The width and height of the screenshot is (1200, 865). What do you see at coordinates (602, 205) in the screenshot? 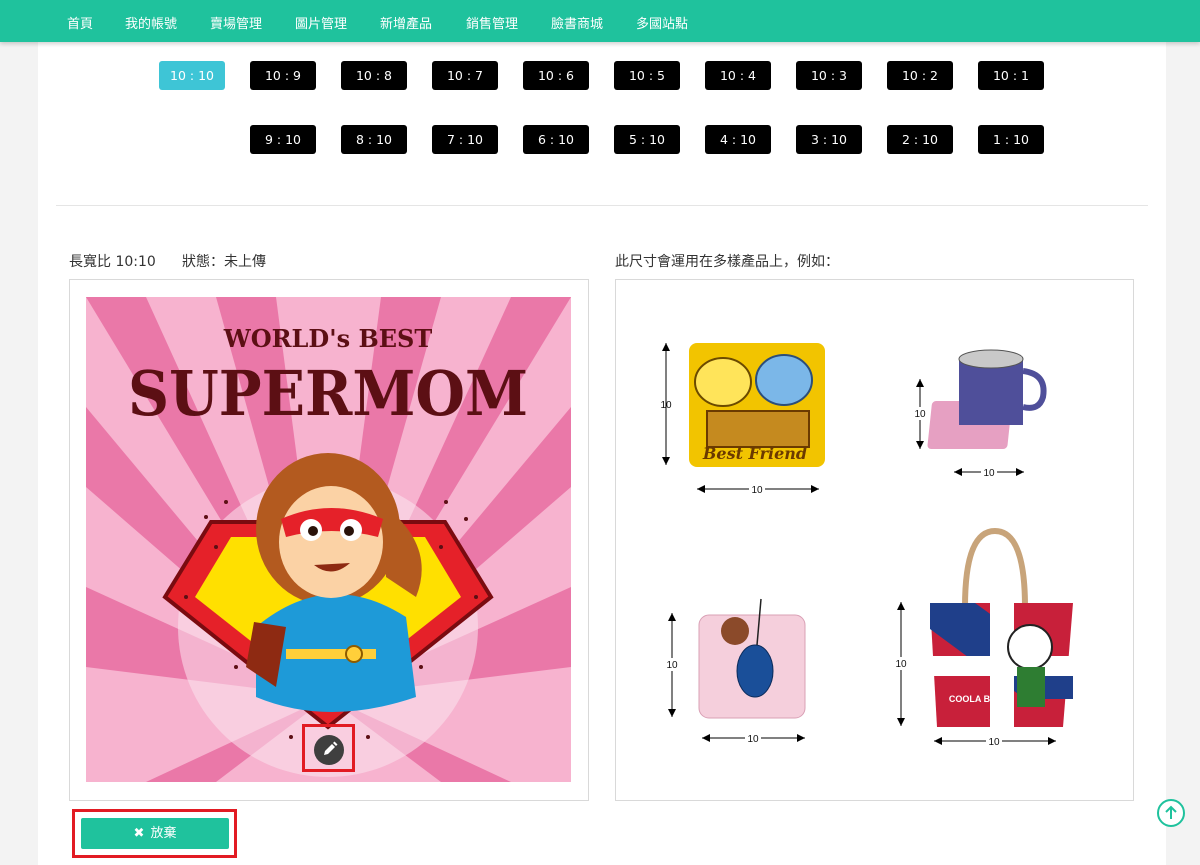
I see `section-divider` at bounding box center [602, 205].